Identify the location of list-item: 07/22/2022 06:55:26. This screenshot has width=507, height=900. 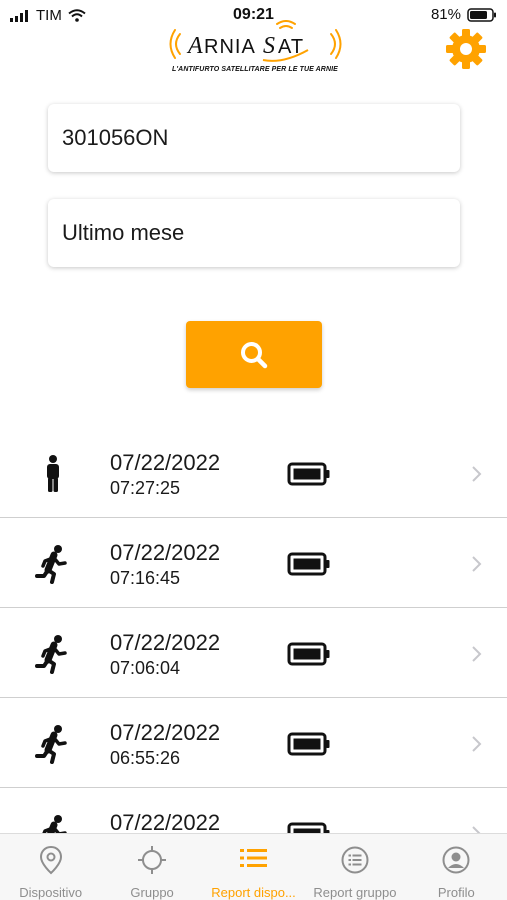
(253, 743).